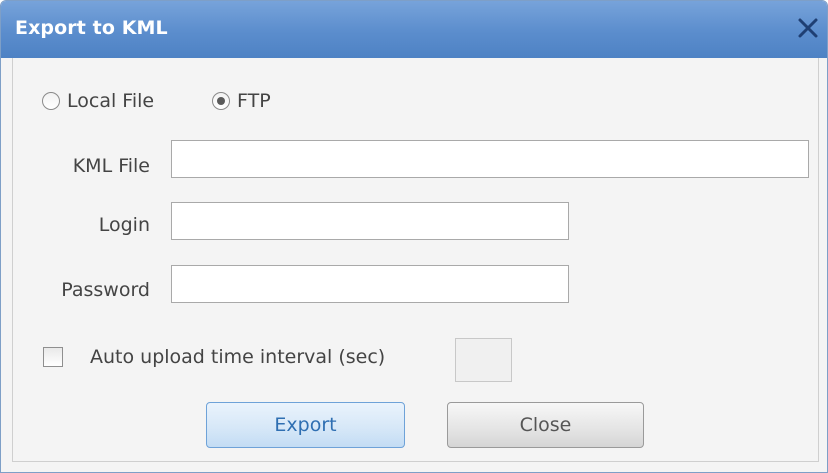  Describe the element at coordinates (254, 101) in the screenshot. I see `radio-ftp-label: FTP` at that location.